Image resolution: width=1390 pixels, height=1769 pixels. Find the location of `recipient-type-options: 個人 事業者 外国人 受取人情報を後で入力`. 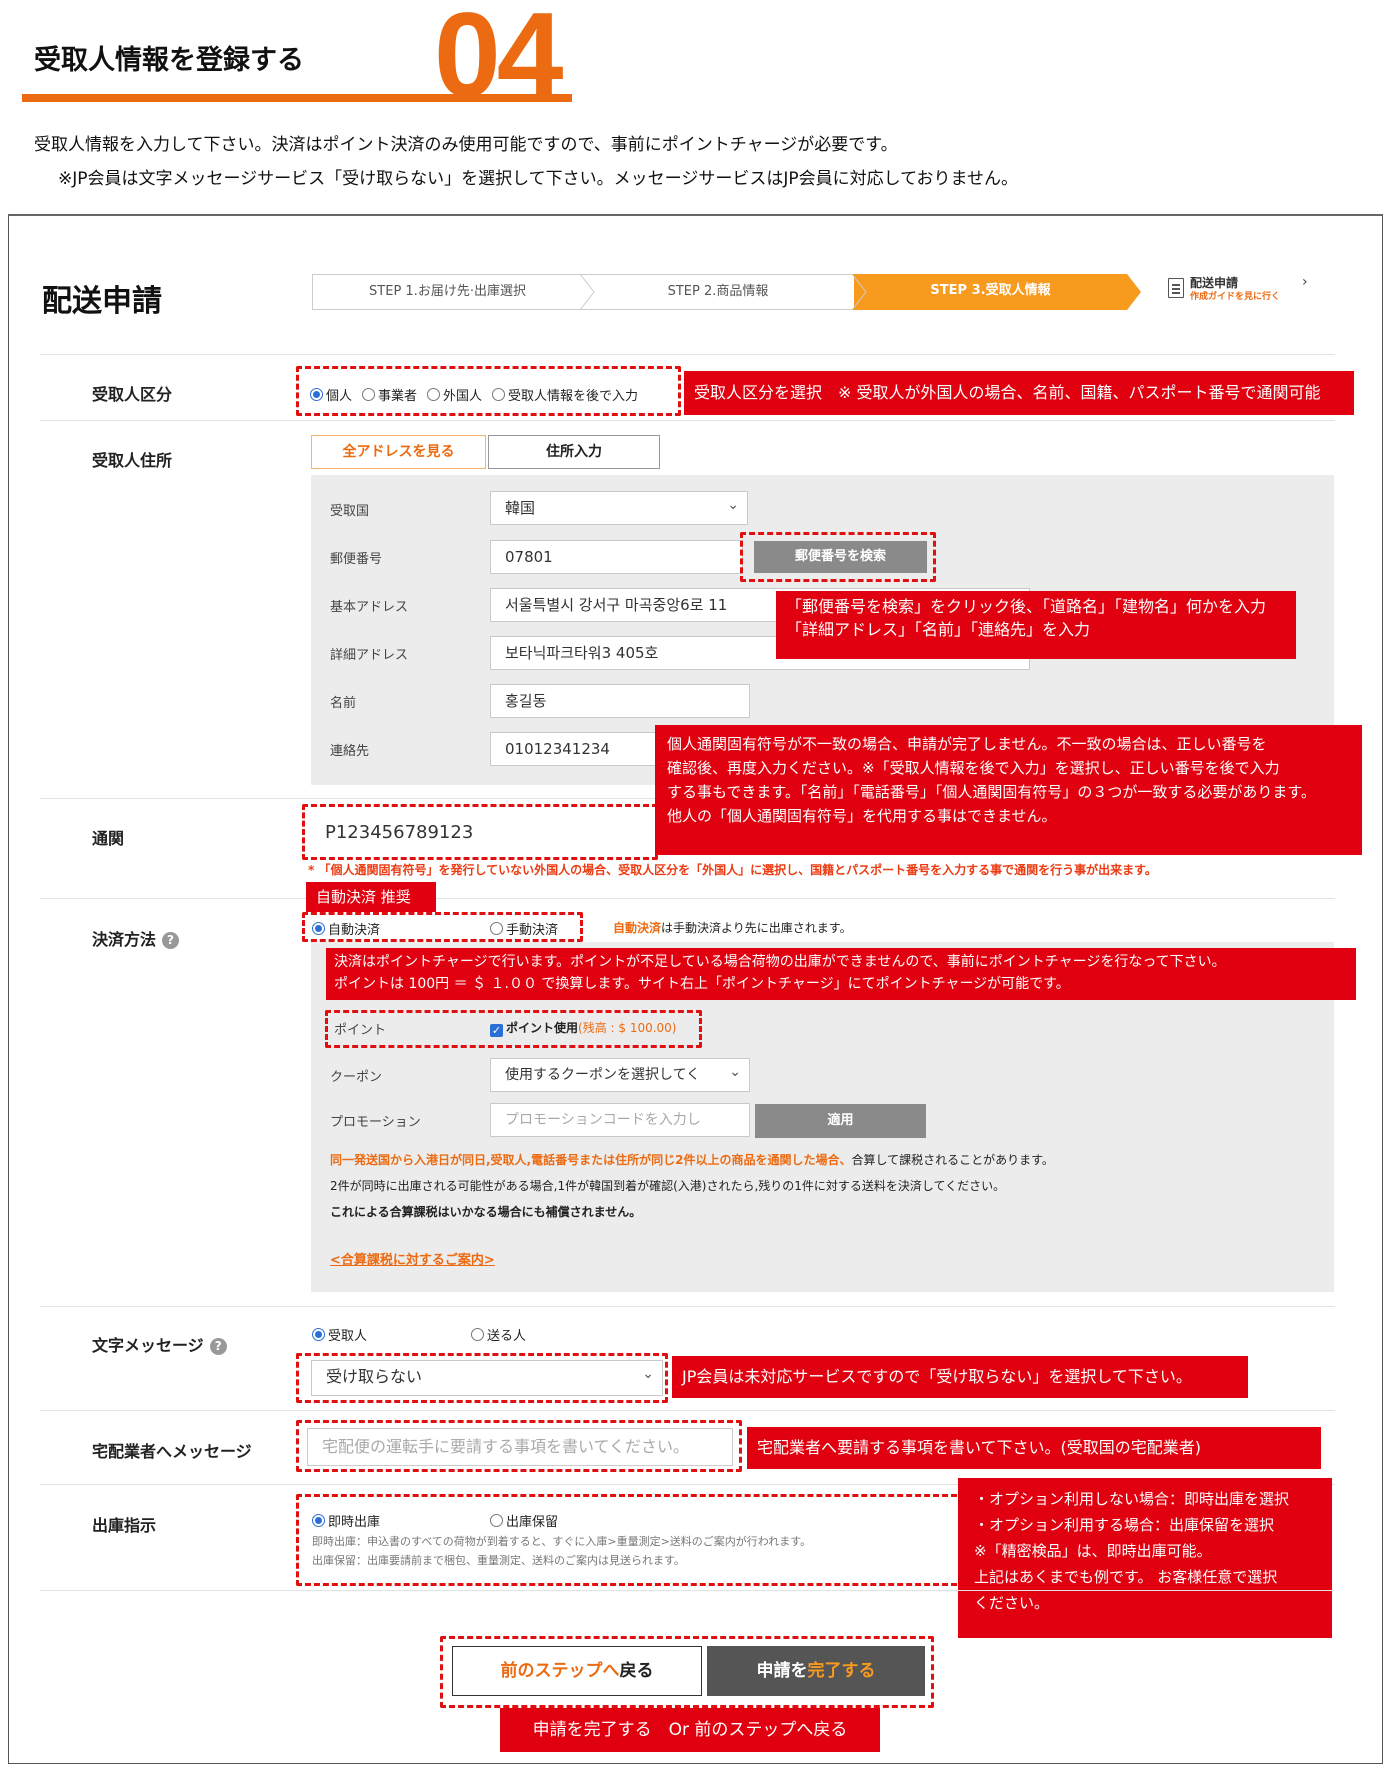

recipient-type-options: 個人 事業者 外国人 受取人情報を後で入力 is located at coordinates (474, 394).